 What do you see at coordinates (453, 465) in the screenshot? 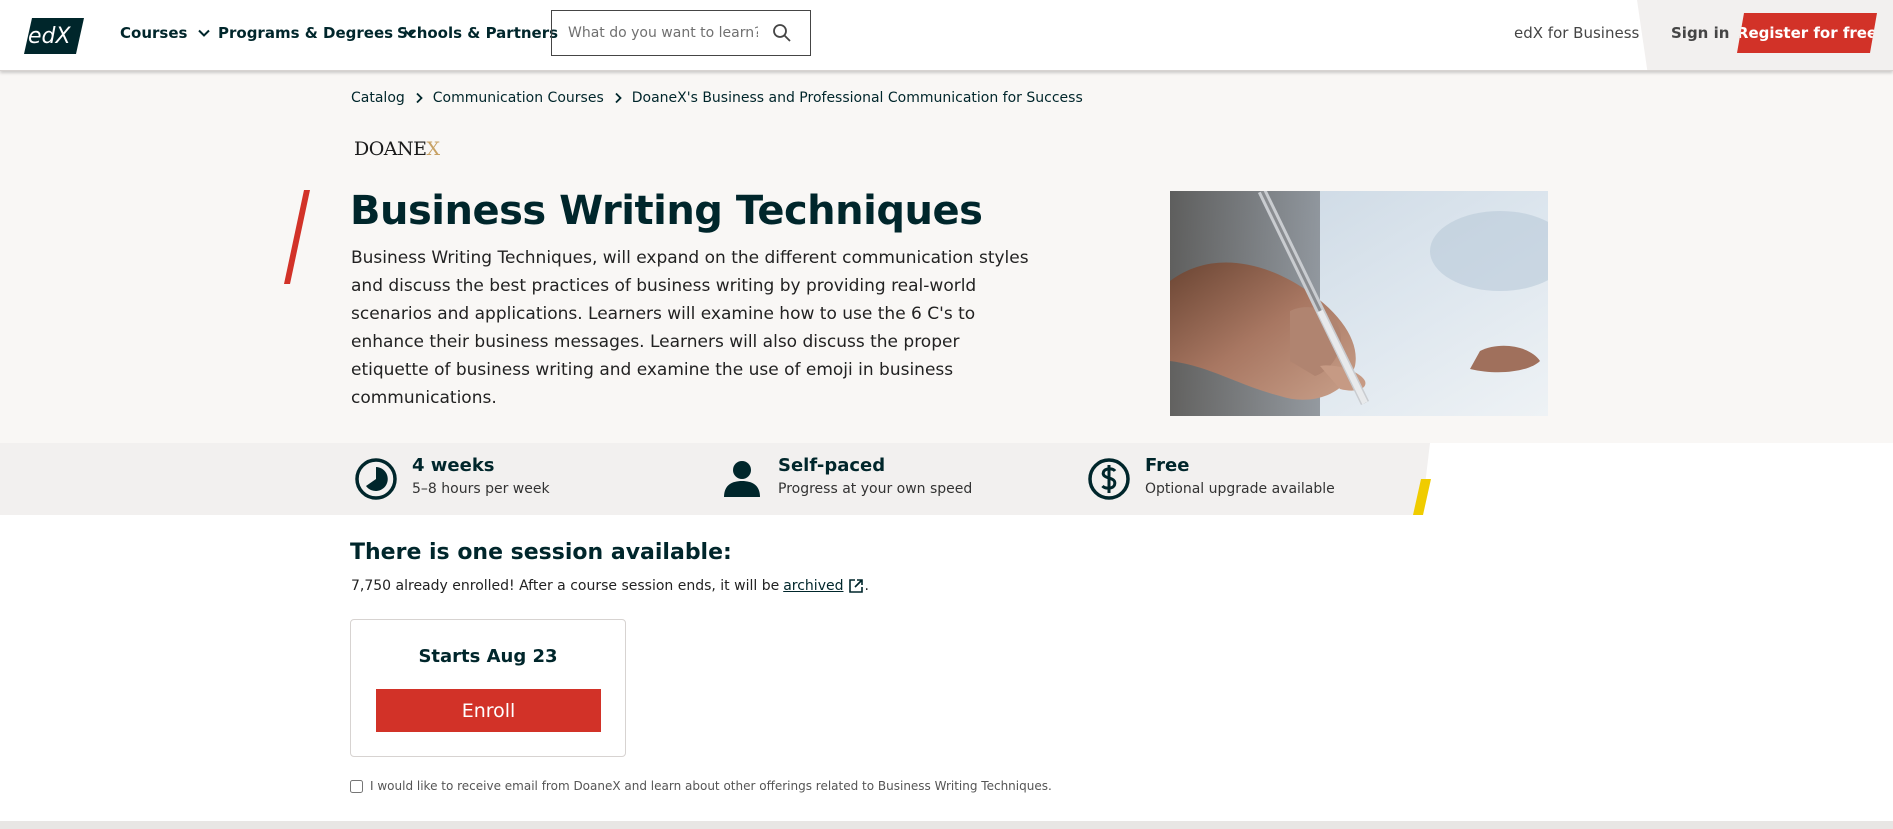
I see `stat-duration-title: 4 weeks` at bounding box center [453, 465].